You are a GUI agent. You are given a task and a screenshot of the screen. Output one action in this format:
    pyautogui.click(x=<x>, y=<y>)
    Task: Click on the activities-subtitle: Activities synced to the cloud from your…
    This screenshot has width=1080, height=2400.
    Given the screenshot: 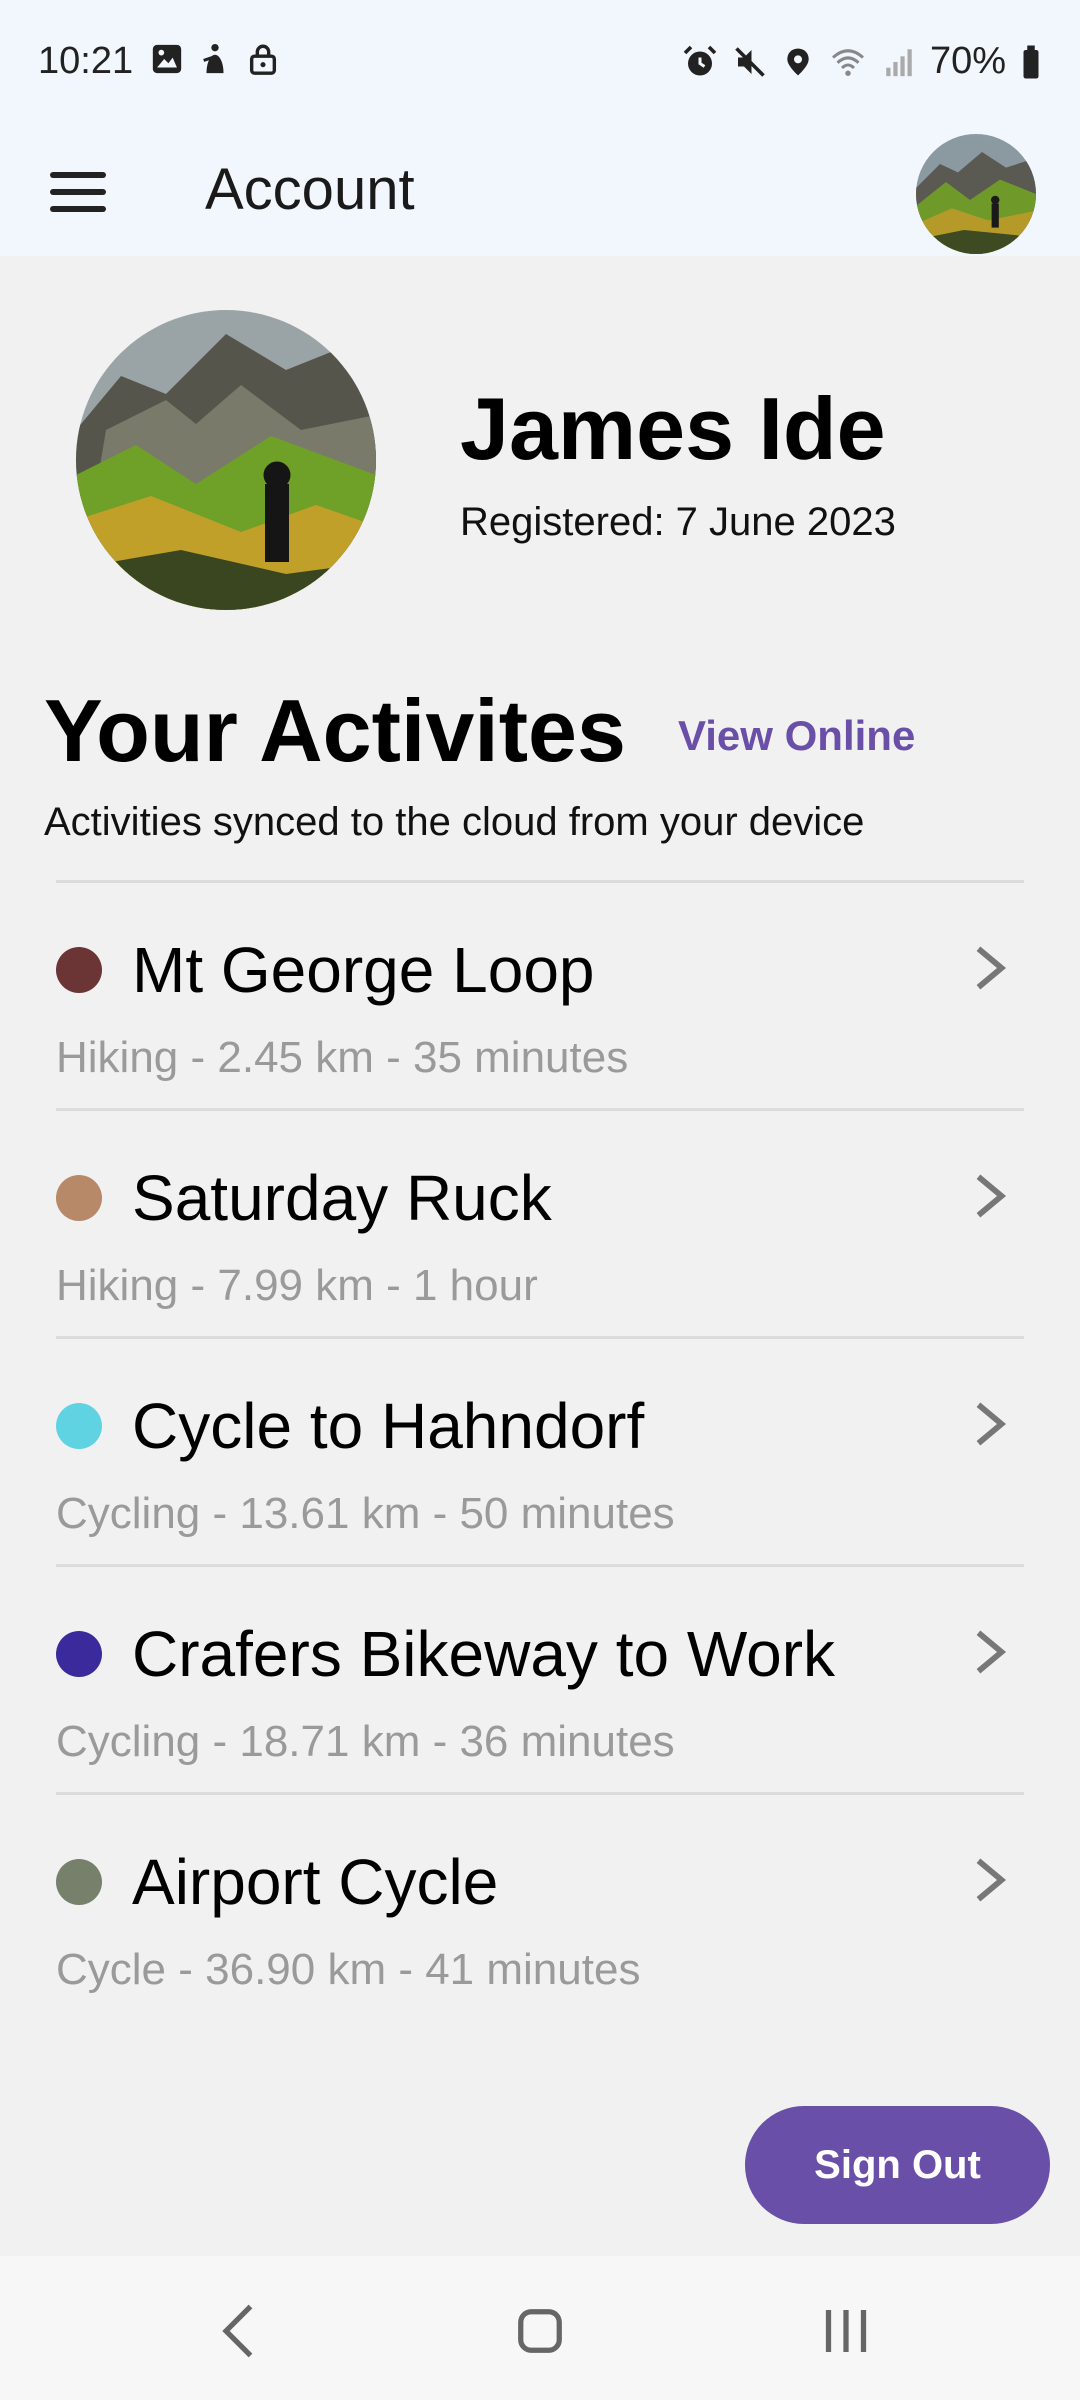 What is the action you would take?
    pyautogui.click(x=454, y=822)
    